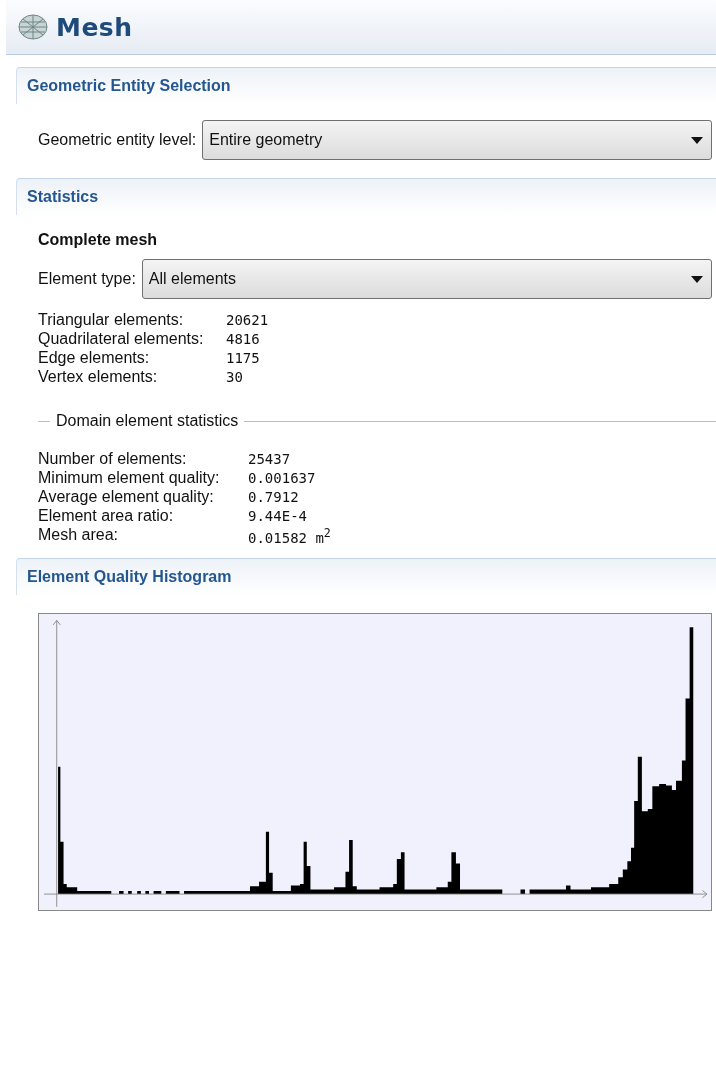 The height and width of the screenshot is (1072, 716). What do you see at coordinates (87, 279) in the screenshot?
I see `field-label: Element type:` at bounding box center [87, 279].